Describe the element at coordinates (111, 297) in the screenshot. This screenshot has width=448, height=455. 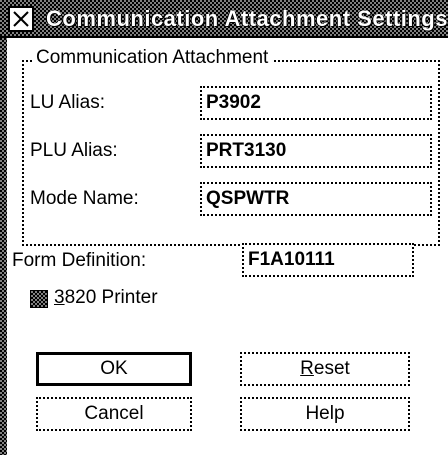
I see `printer-3820-label-text: 820 Printer` at that location.